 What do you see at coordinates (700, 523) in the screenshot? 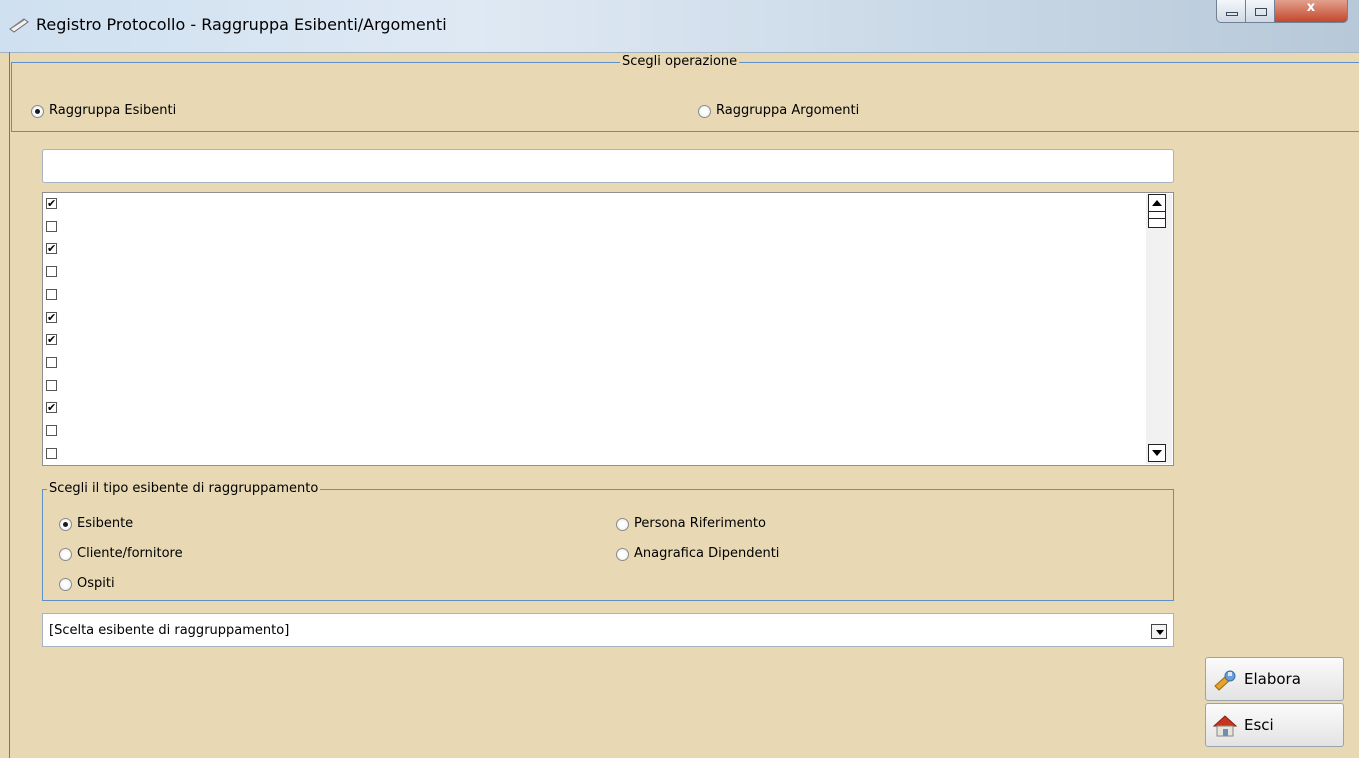
I see `radio-label: Persona Riferimento` at bounding box center [700, 523].